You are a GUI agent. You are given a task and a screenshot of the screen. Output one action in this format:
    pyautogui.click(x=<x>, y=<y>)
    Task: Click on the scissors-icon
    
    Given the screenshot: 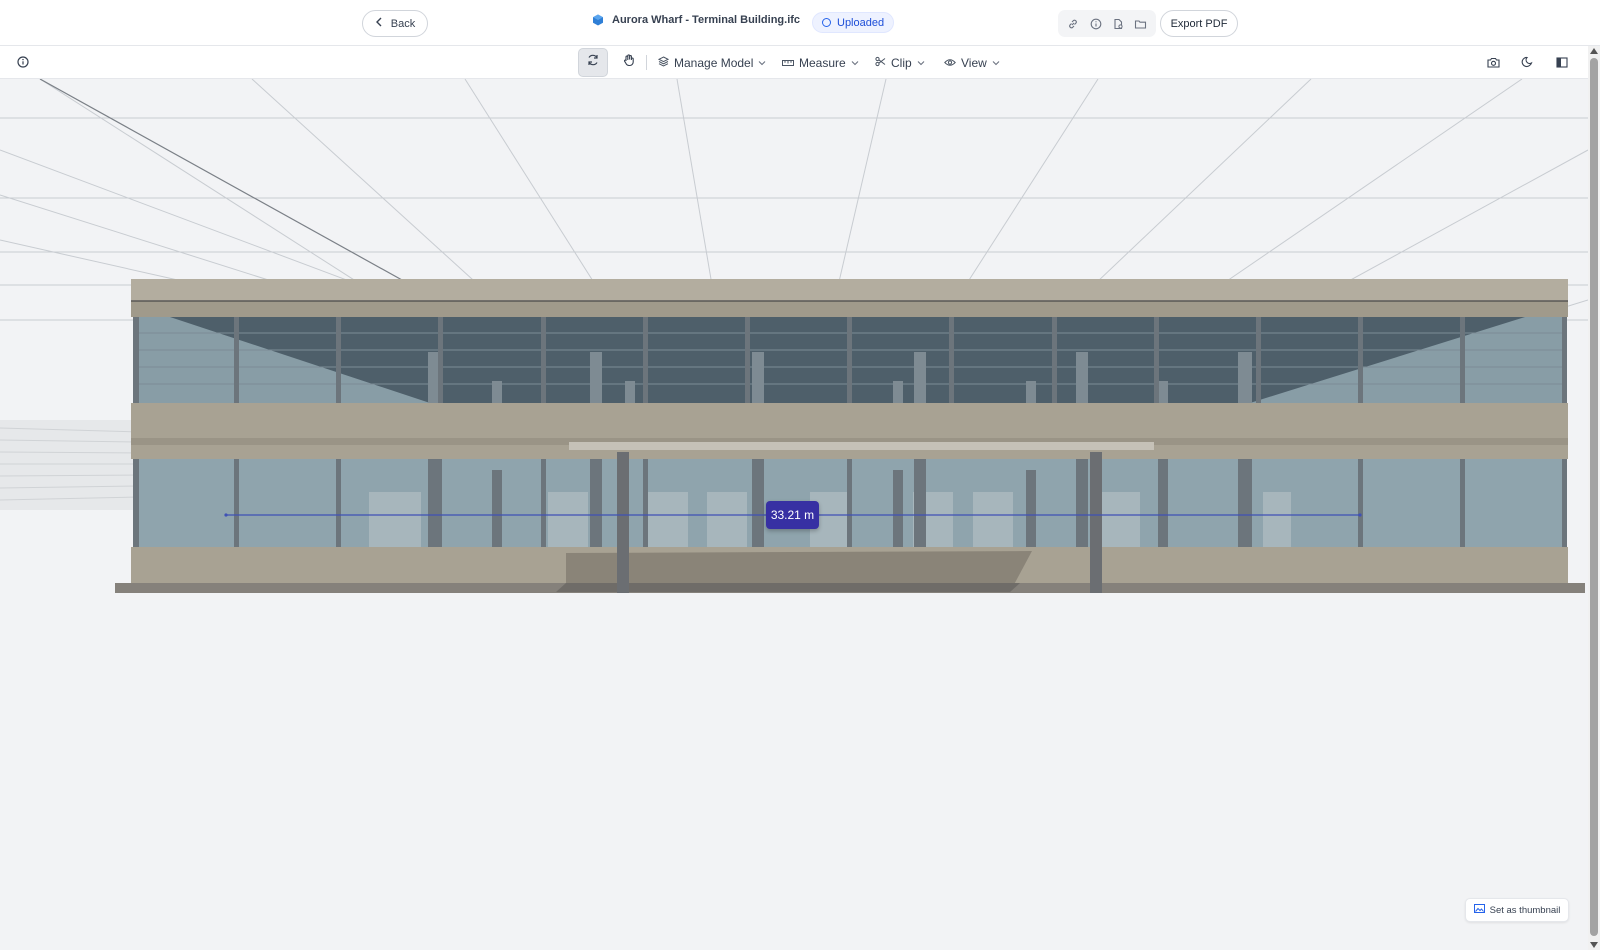 What is the action you would take?
    pyautogui.click(x=880, y=63)
    